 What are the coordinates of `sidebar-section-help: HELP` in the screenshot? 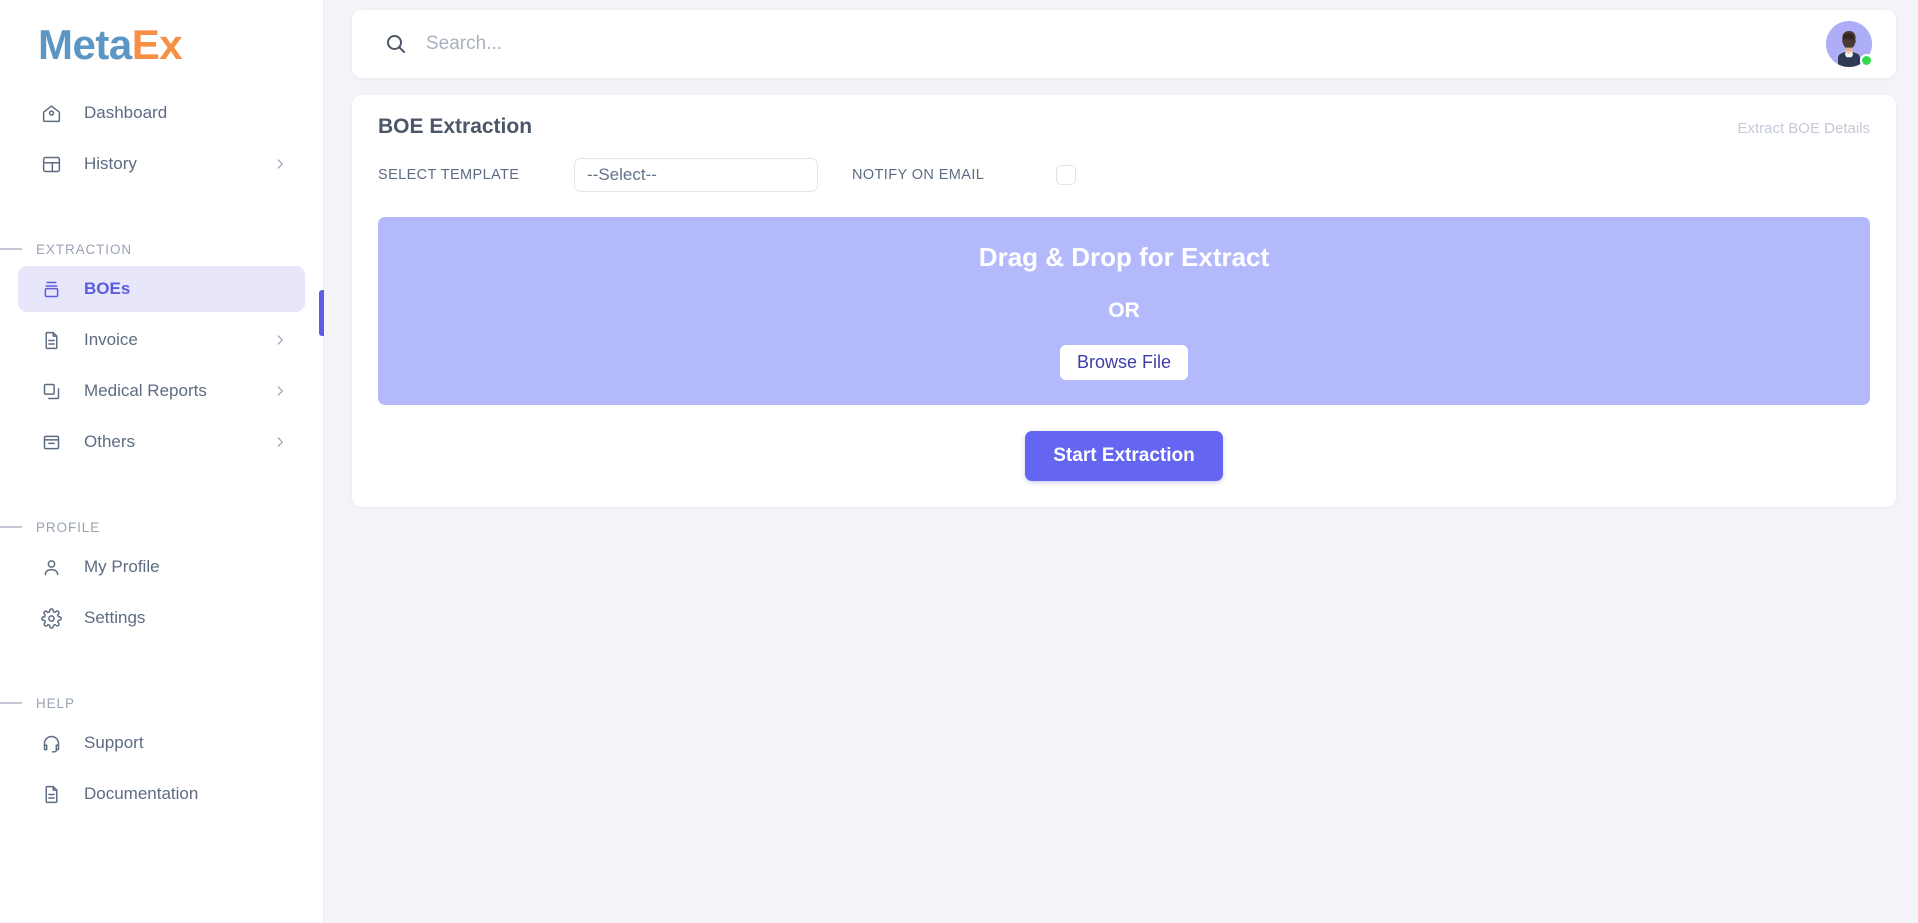 It's located at (161, 703).